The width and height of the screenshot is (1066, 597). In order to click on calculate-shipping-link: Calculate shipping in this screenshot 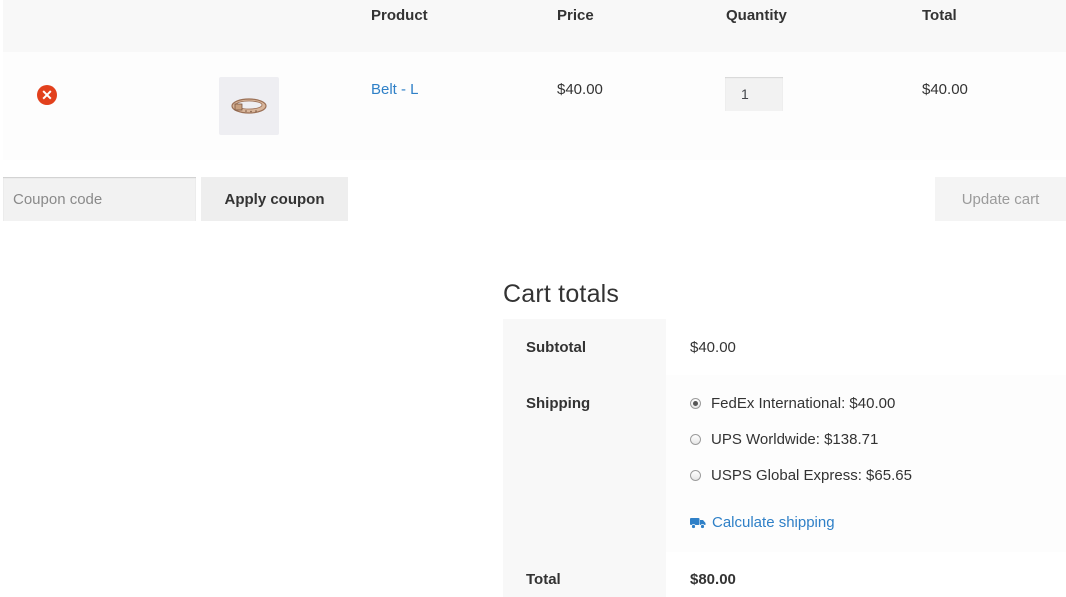, I will do `click(762, 522)`.